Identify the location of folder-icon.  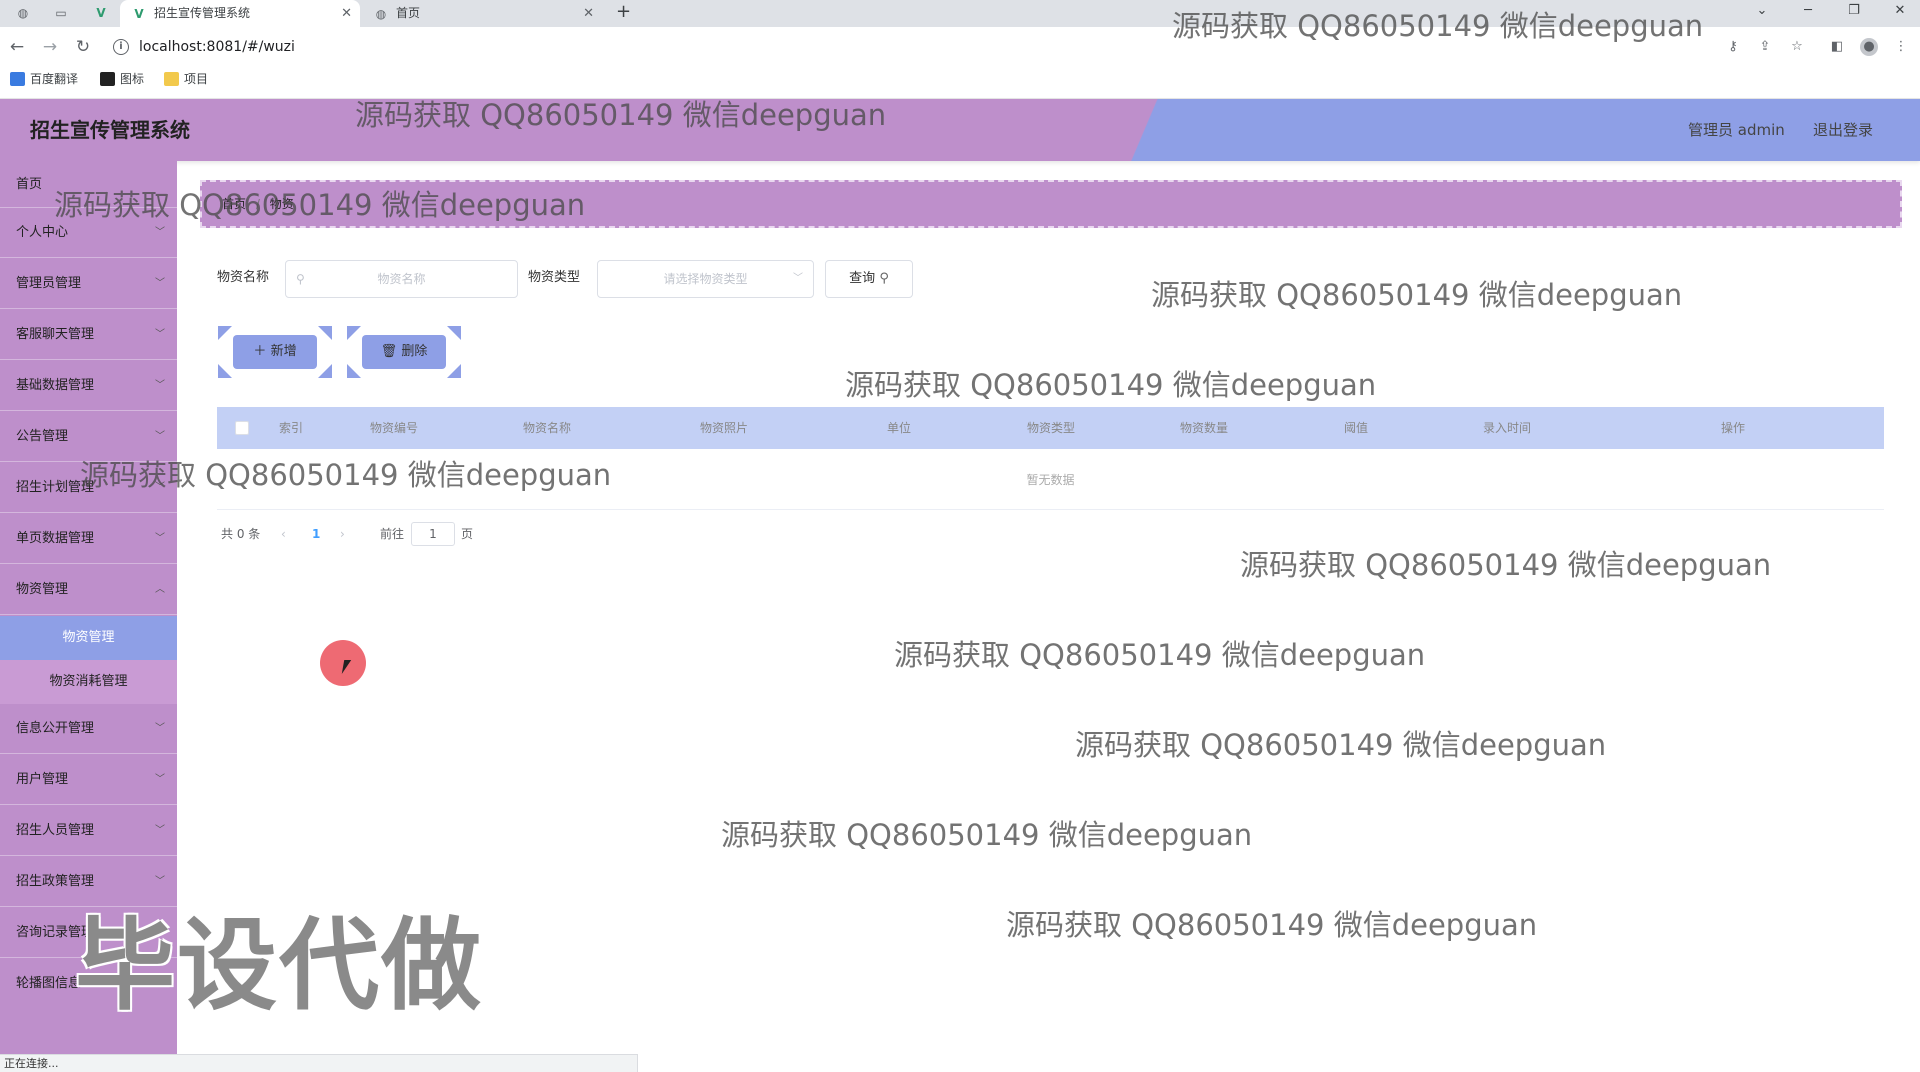
(171, 79).